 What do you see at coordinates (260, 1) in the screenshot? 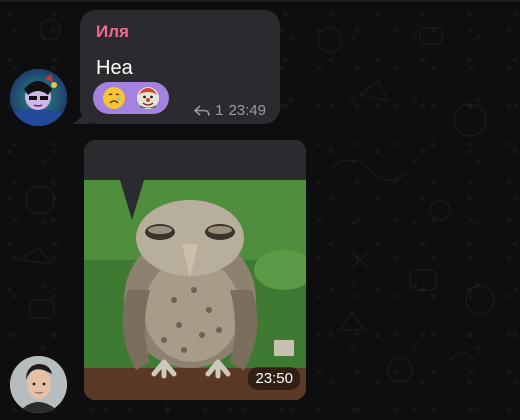
I see `top-divider` at bounding box center [260, 1].